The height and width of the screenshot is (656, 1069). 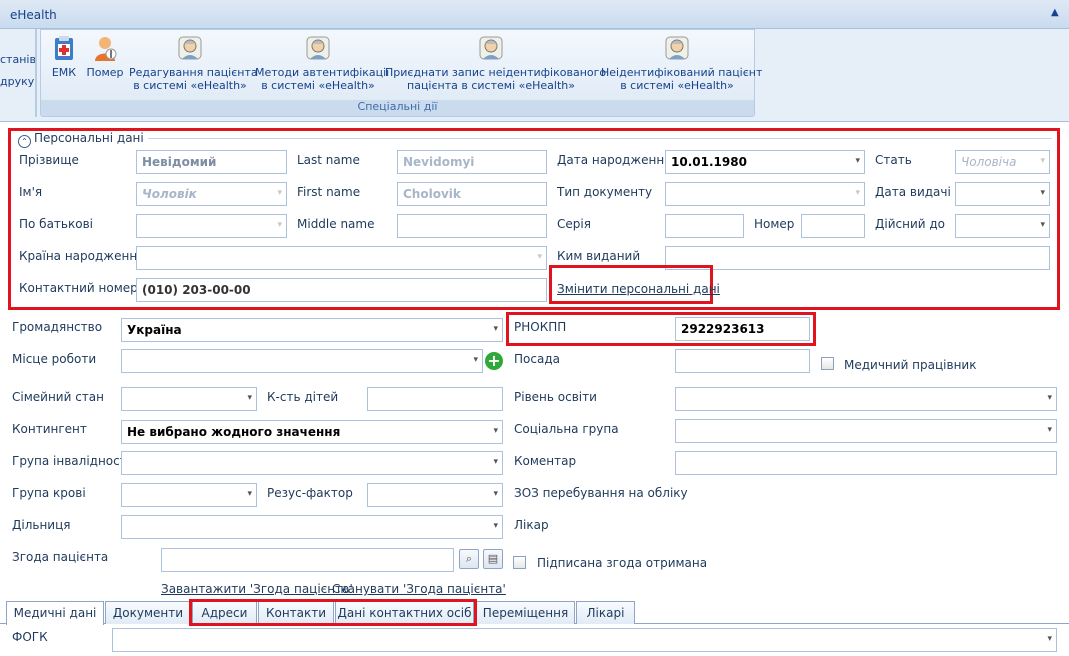 What do you see at coordinates (545, 461) in the screenshot?
I see `comment-label: Коментар` at bounding box center [545, 461].